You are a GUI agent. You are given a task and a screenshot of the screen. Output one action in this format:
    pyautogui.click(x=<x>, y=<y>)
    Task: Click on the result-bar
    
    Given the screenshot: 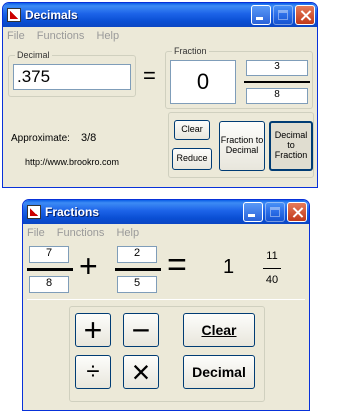 What is the action you would take?
    pyautogui.click(x=272, y=268)
    